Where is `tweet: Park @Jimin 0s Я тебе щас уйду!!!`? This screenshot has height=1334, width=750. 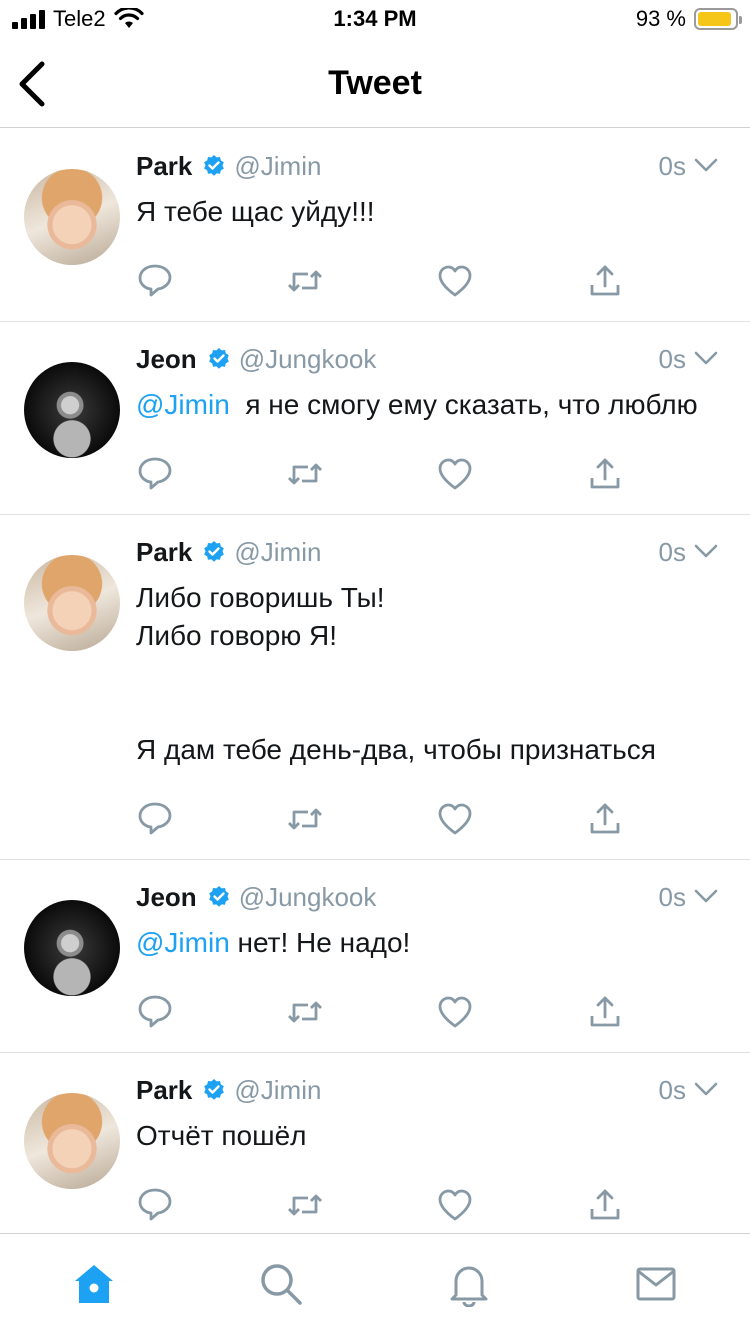
tweet: Park @Jimin 0s Я тебе щас уйду!!! is located at coordinates (375, 235).